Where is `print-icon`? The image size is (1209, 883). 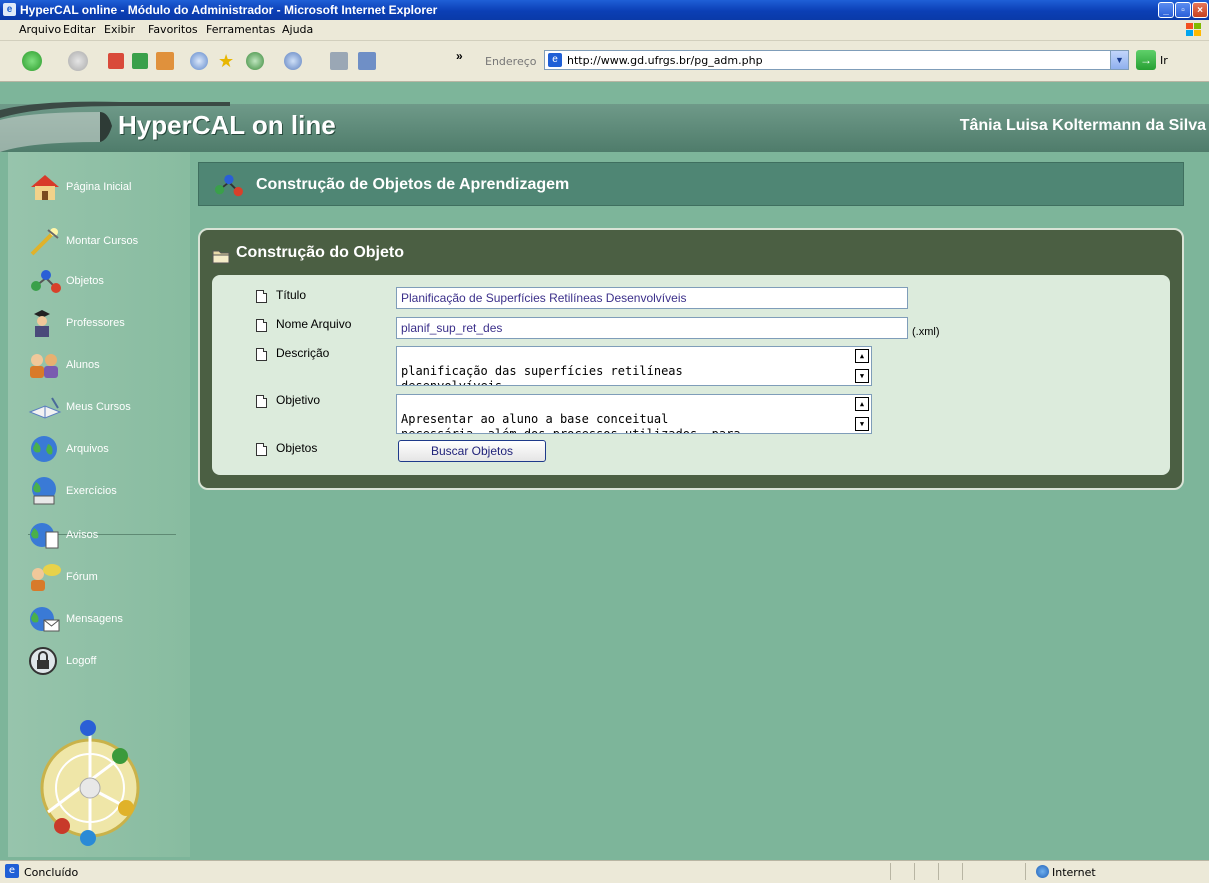 print-icon is located at coordinates (339, 61).